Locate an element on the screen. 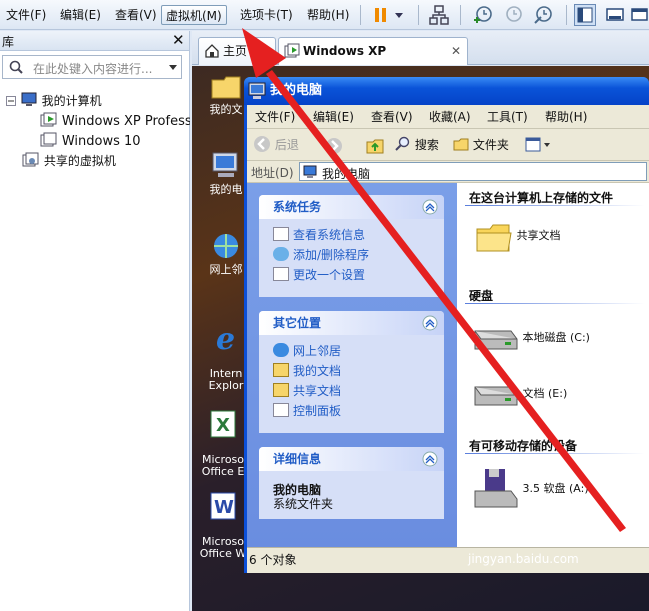 The width and height of the screenshot is (649, 611). item-label: 共享文档 is located at coordinates (538, 235).